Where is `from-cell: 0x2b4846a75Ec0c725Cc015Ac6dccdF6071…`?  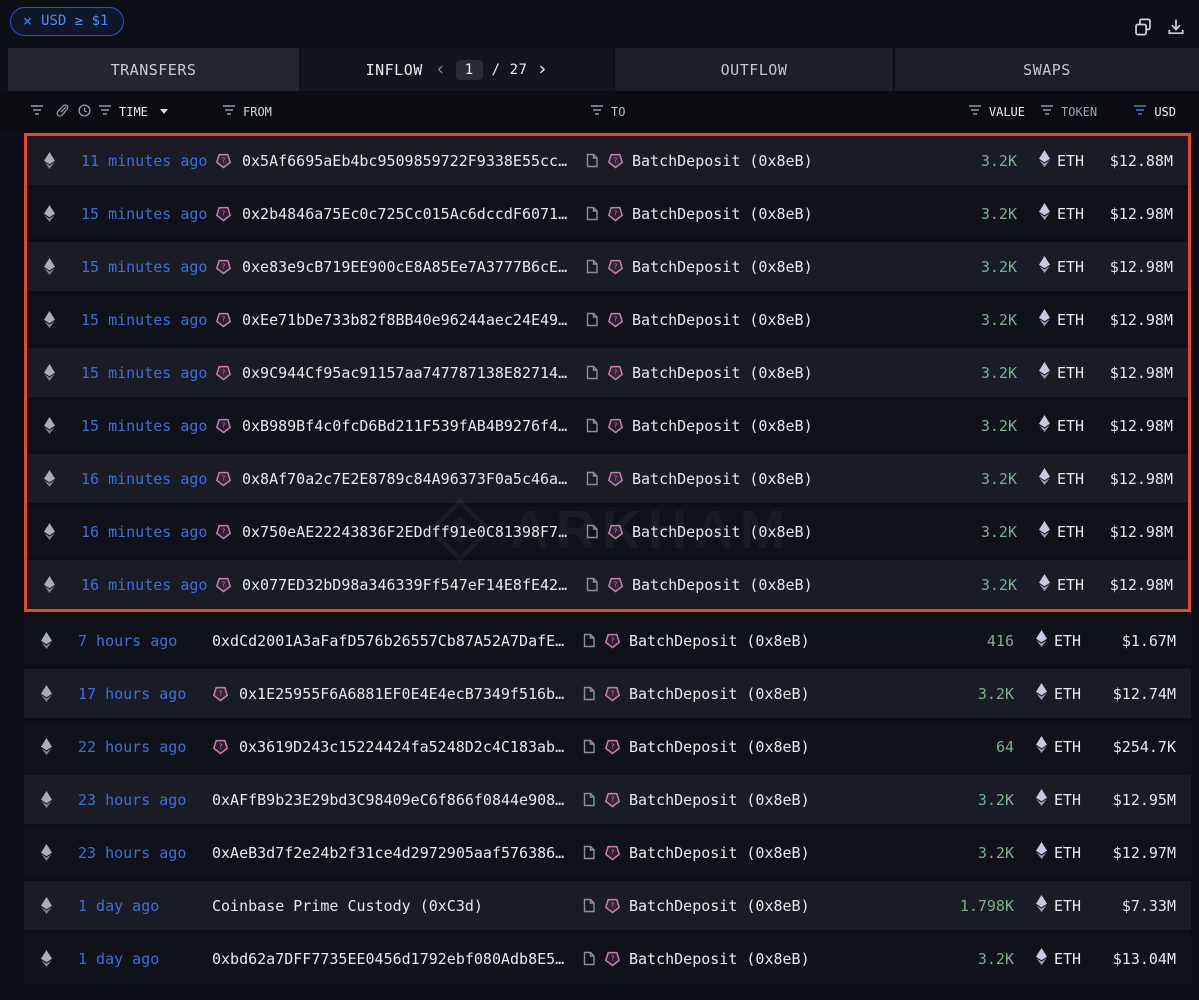
from-cell: 0x2b4846a75Ec0c725Cc015Ac6dccdF6071… is located at coordinates (400, 214).